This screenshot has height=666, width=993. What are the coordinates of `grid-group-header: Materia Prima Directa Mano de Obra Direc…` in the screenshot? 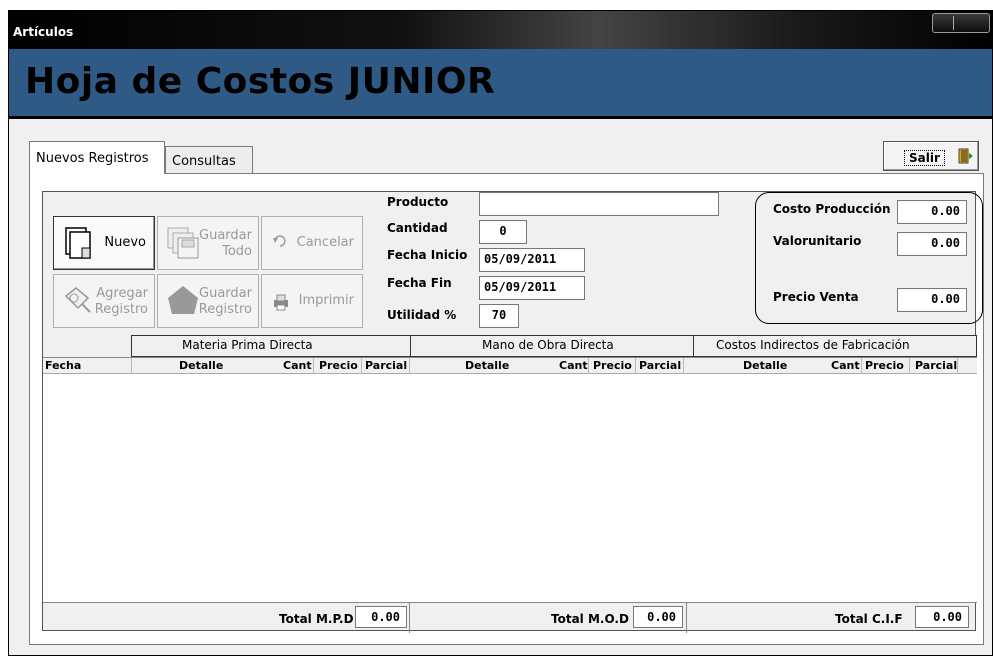 It's located at (554, 346).